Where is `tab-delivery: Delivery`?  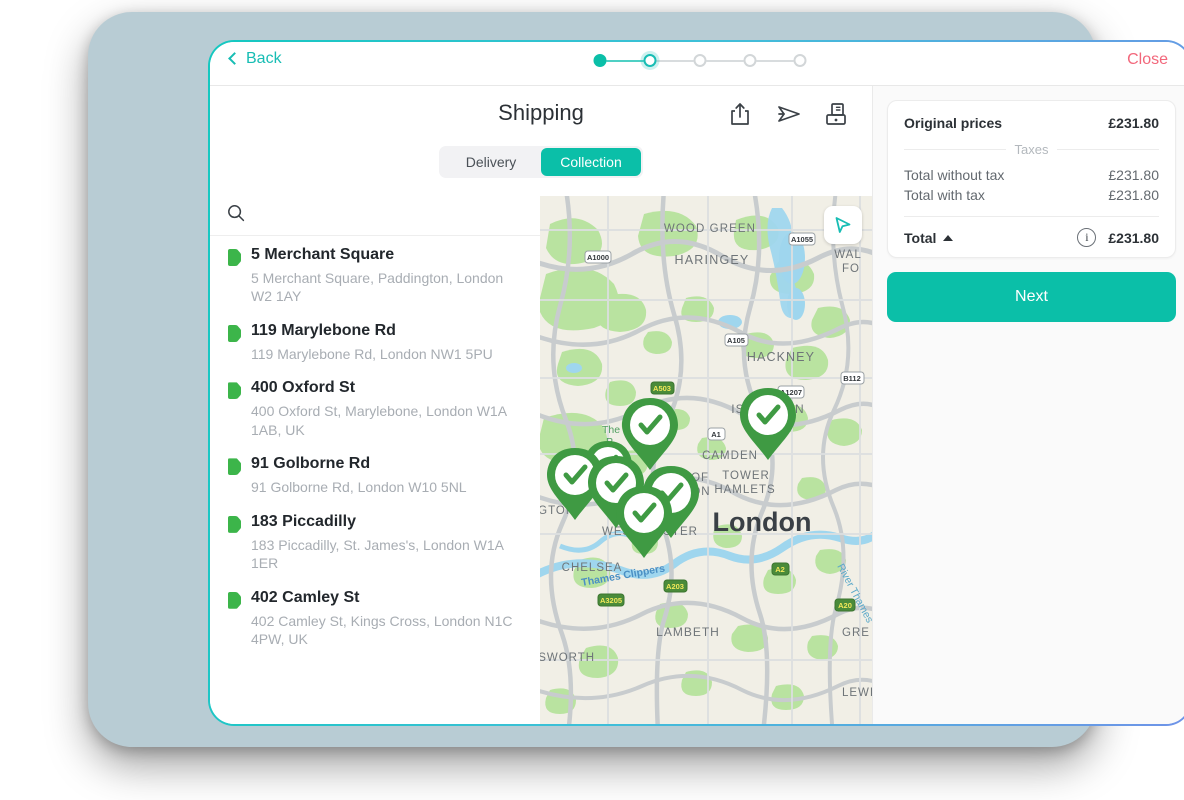 tab-delivery: Delivery is located at coordinates (491, 162).